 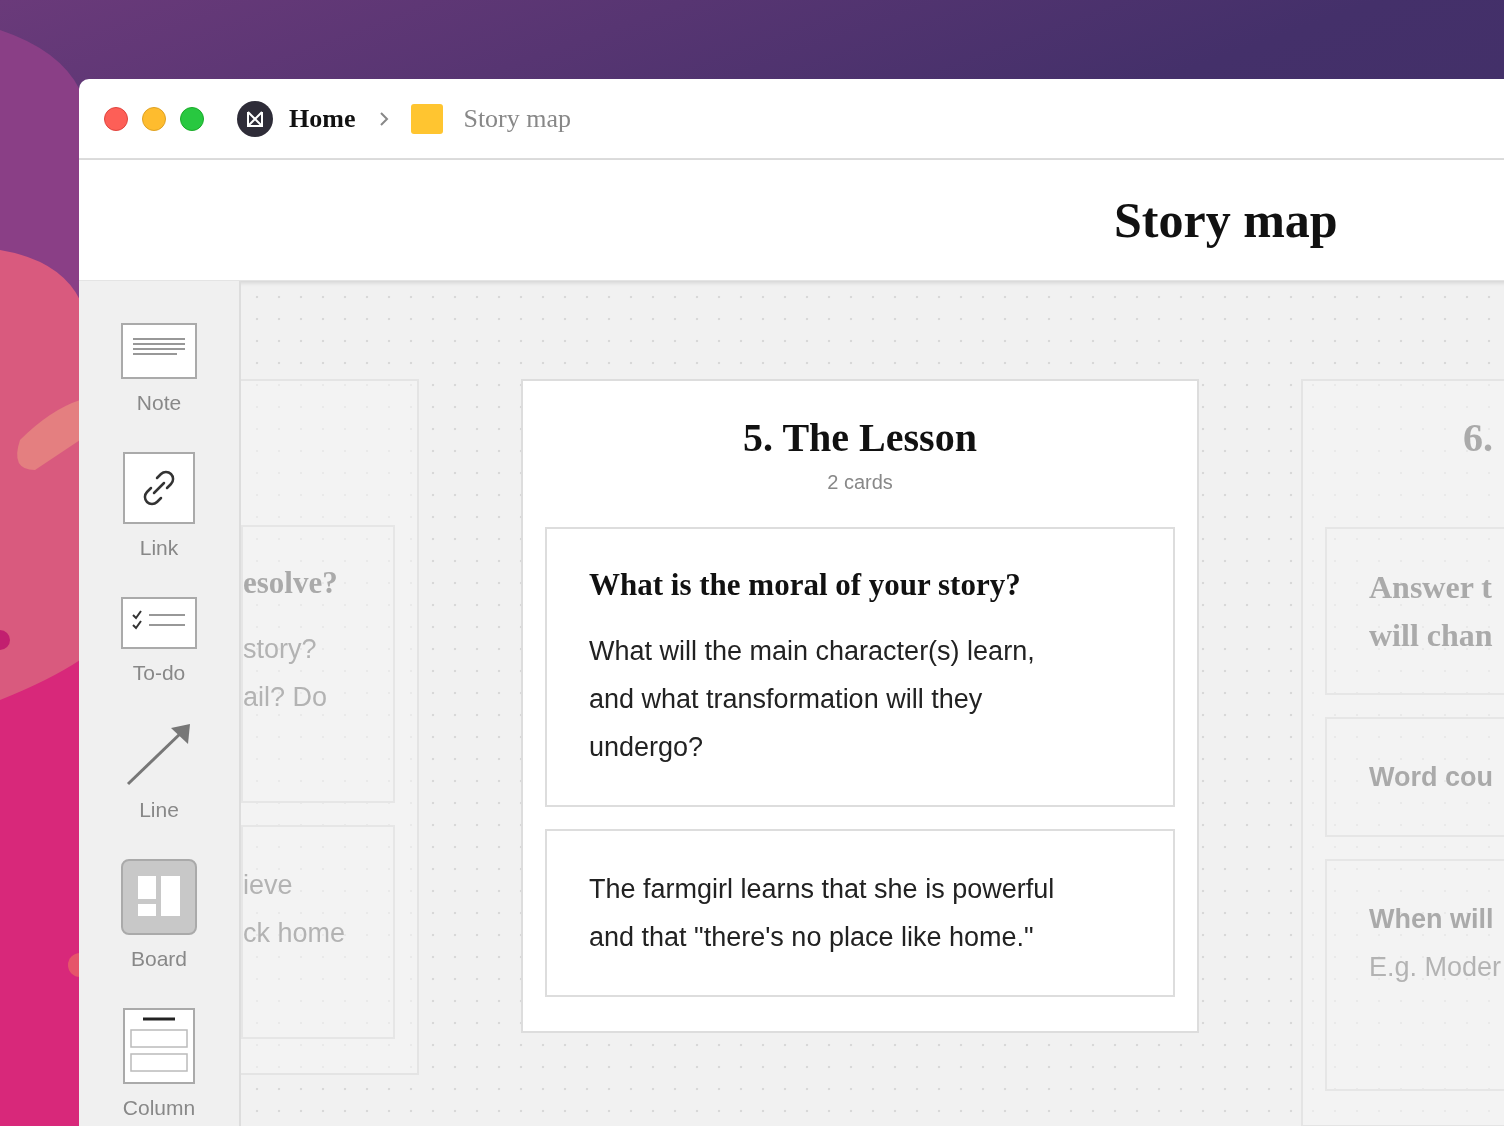 I want to click on column-icon, so click(x=159, y=1046).